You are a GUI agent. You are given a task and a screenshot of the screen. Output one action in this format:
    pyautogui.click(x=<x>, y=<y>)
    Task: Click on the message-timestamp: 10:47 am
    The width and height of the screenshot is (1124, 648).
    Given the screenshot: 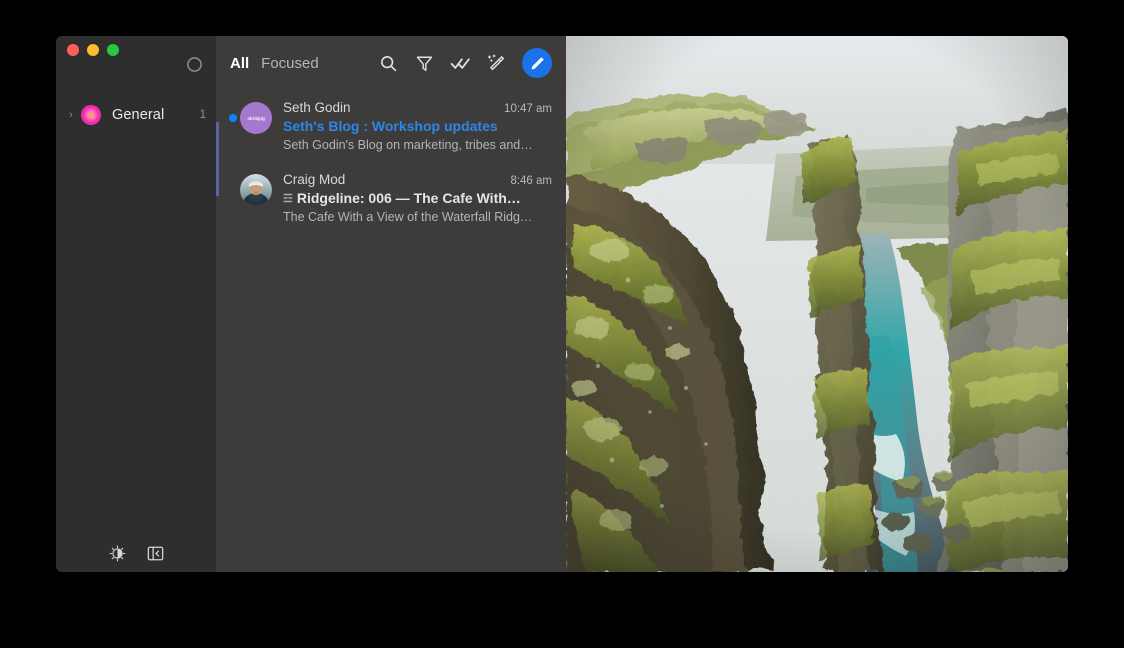 What is the action you would take?
    pyautogui.click(x=528, y=109)
    